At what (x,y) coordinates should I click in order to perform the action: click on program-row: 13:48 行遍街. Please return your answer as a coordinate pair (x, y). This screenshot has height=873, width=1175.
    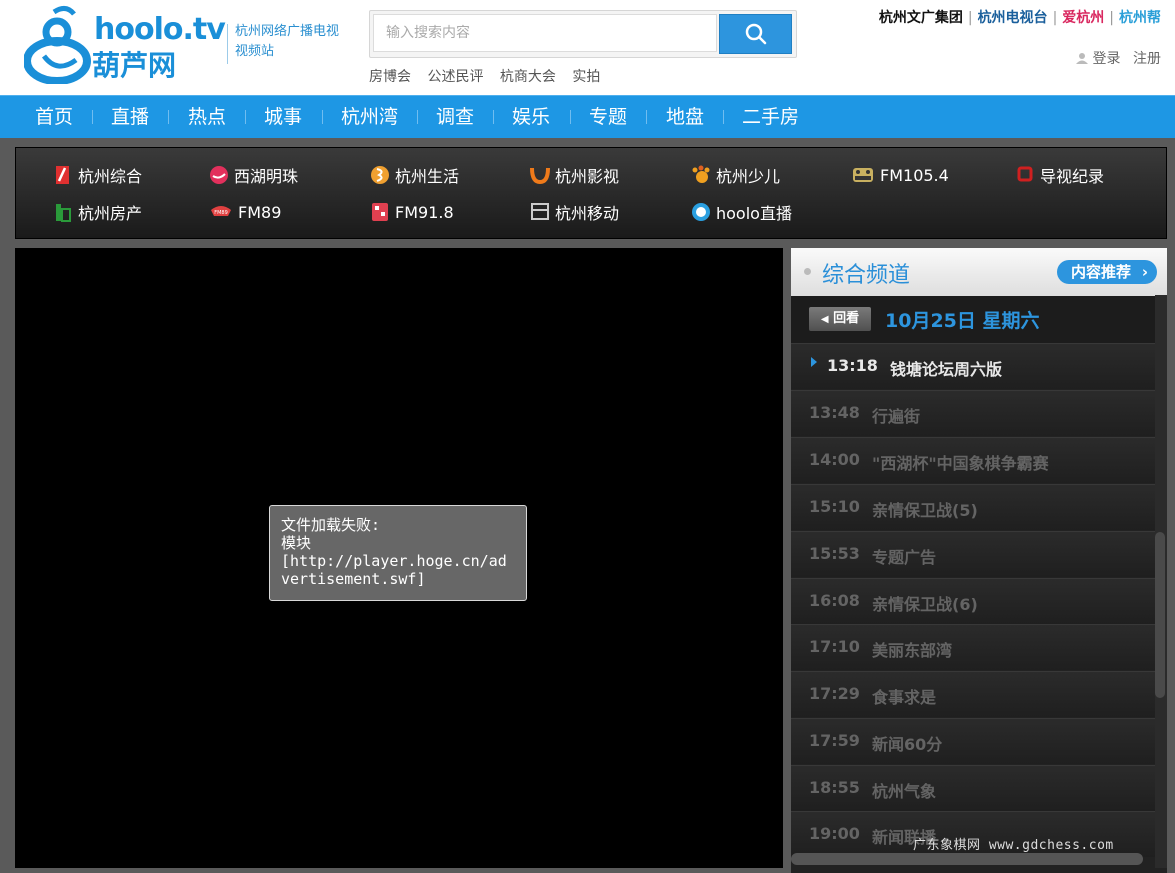
    Looking at the image, I should click on (973, 413).